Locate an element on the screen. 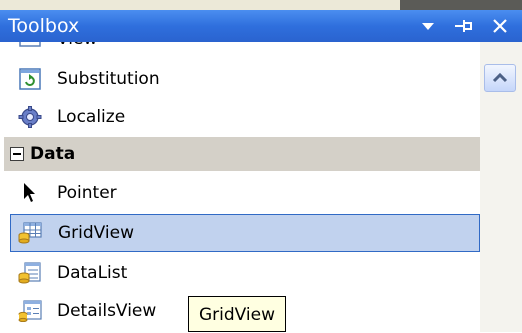 The image size is (522, 333). background-strip is located at coordinates (261, 5).